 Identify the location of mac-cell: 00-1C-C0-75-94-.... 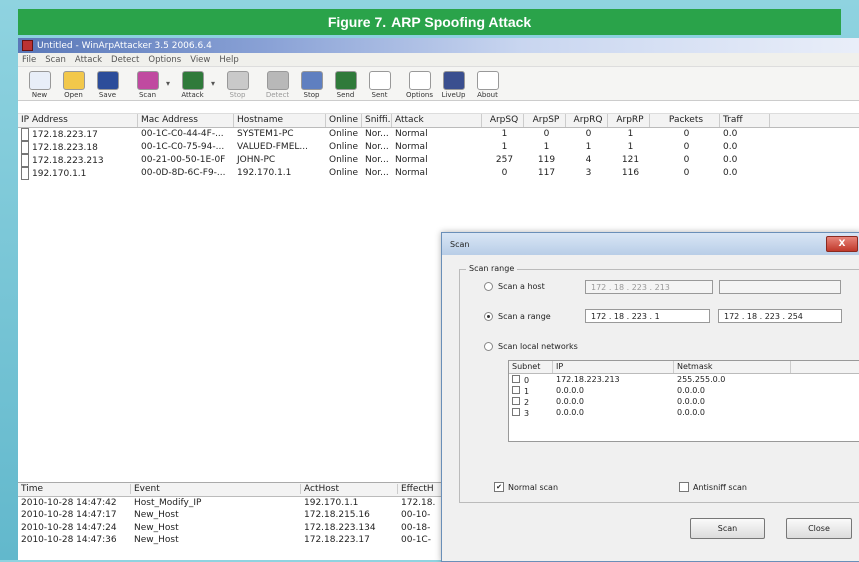
(183, 147).